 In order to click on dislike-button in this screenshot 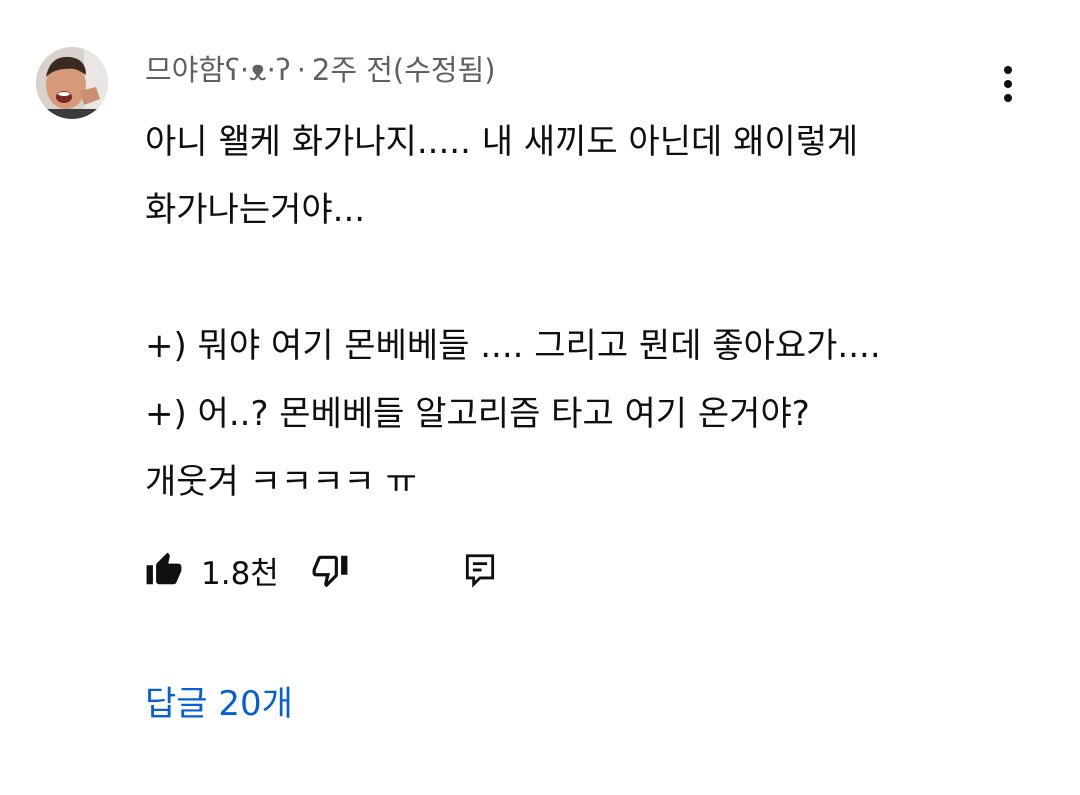, I will do `click(330, 570)`.